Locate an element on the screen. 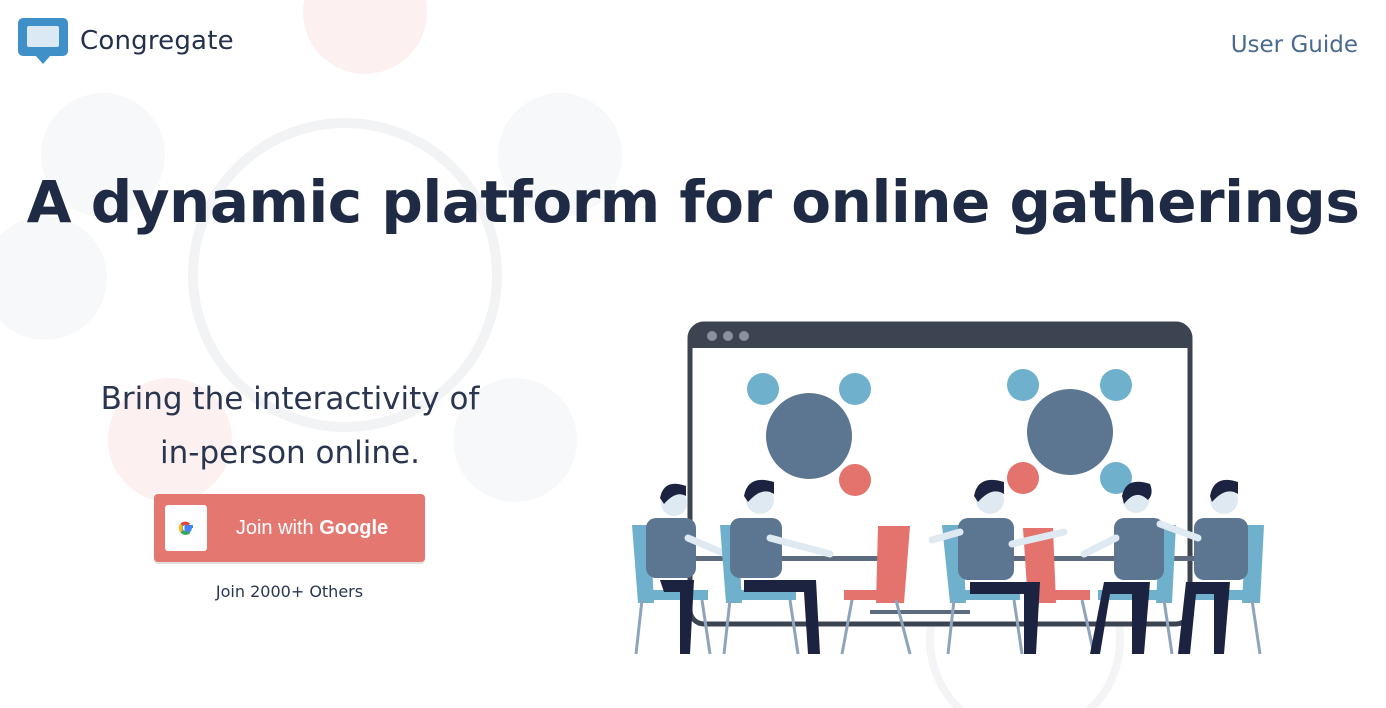  floor-line is located at coordinates (920, 612).